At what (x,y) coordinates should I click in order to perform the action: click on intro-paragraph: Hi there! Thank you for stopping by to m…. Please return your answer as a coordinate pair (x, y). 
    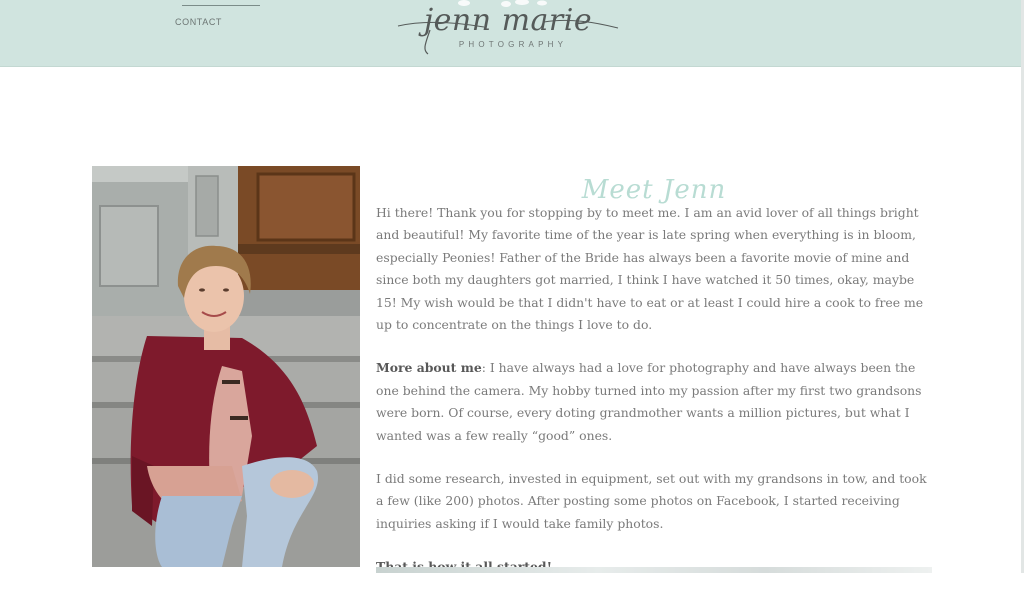
    Looking at the image, I should click on (650, 269).